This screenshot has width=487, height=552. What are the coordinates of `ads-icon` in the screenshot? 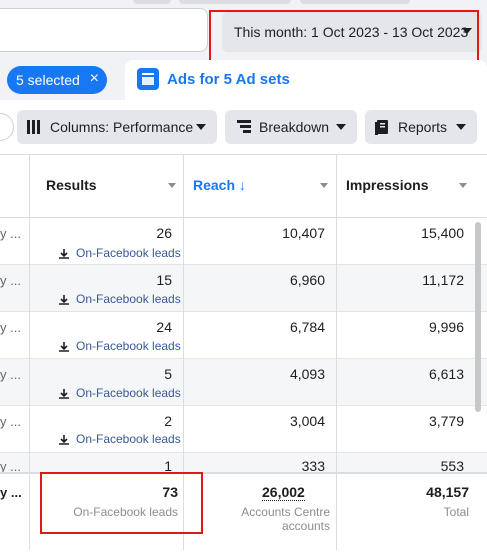 It's located at (148, 79).